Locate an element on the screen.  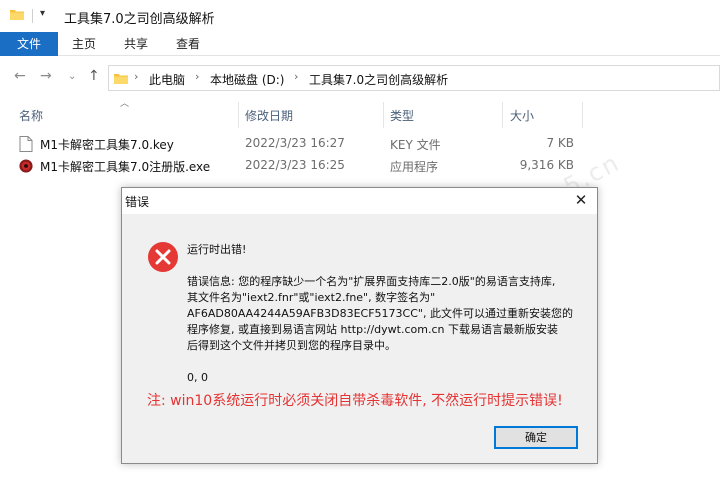
error-icon is located at coordinates (163, 257).